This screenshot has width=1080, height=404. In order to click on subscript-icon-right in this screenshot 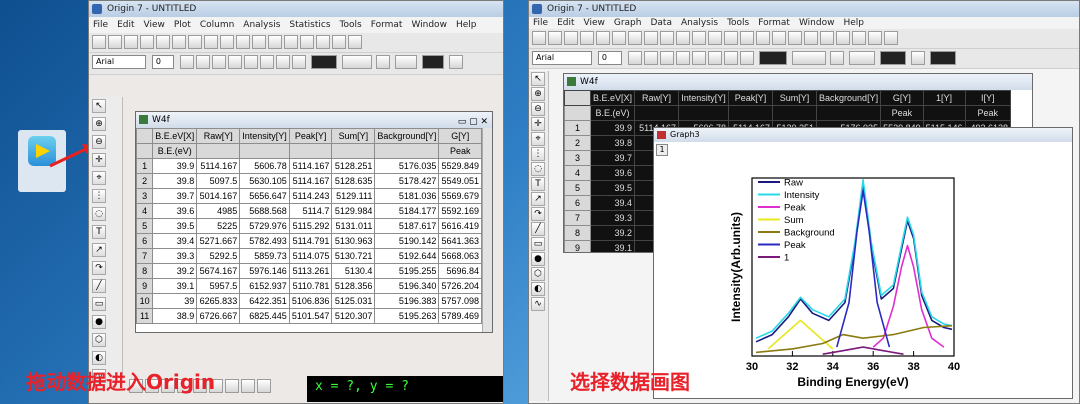, I will do `click(698, 58)`.